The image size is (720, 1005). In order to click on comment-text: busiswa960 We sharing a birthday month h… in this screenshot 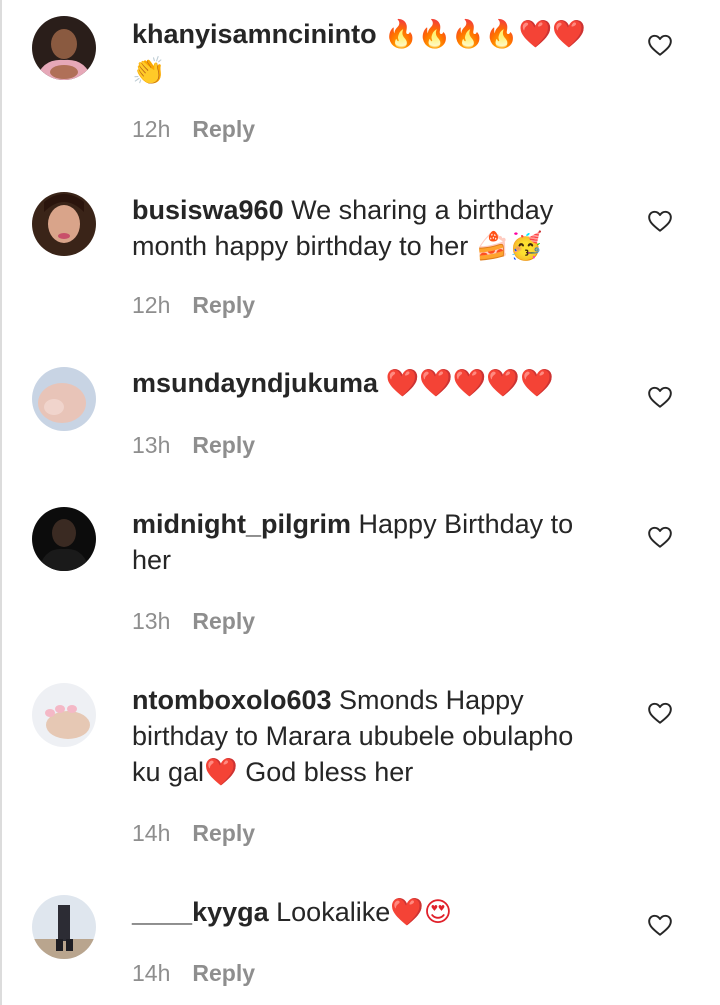, I will do `click(367, 228)`.